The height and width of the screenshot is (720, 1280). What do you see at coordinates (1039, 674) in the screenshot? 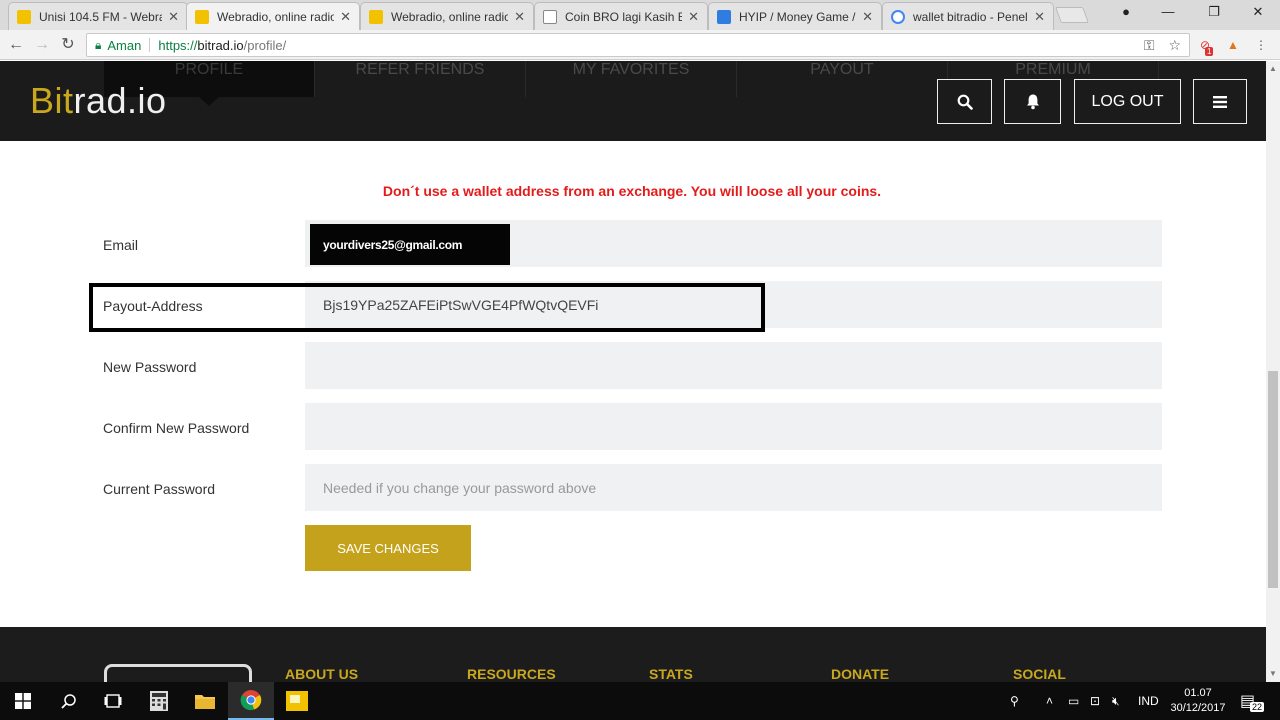
I see `footer-social: SOCIAL` at bounding box center [1039, 674].